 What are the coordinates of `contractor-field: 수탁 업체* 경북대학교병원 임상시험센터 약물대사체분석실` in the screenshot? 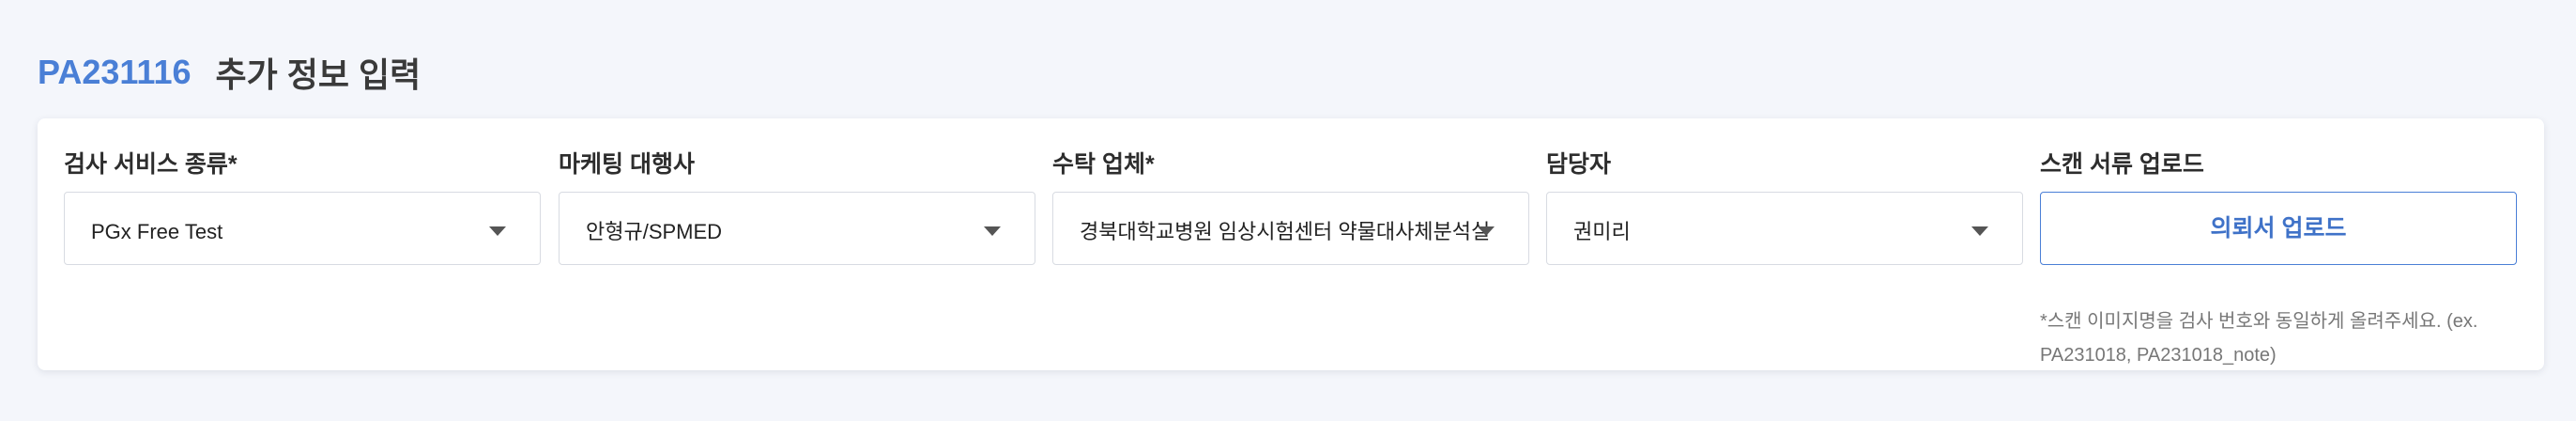 It's located at (1291, 207).